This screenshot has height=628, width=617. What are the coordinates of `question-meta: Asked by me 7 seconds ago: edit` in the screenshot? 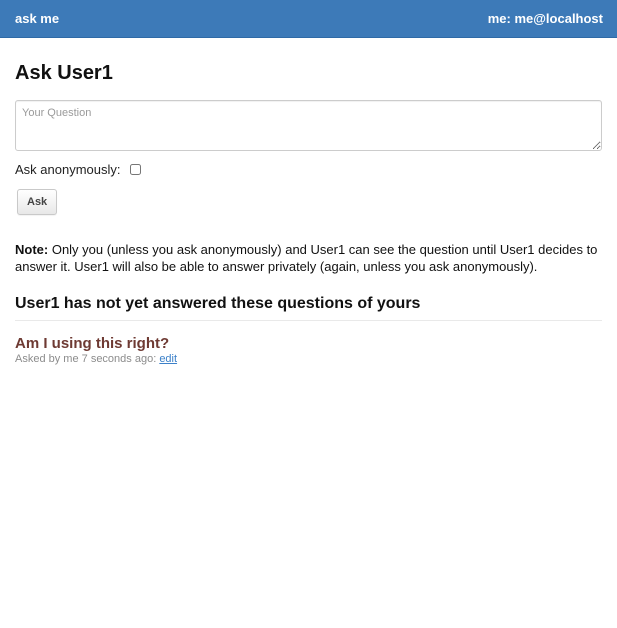 It's located at (308, 359).